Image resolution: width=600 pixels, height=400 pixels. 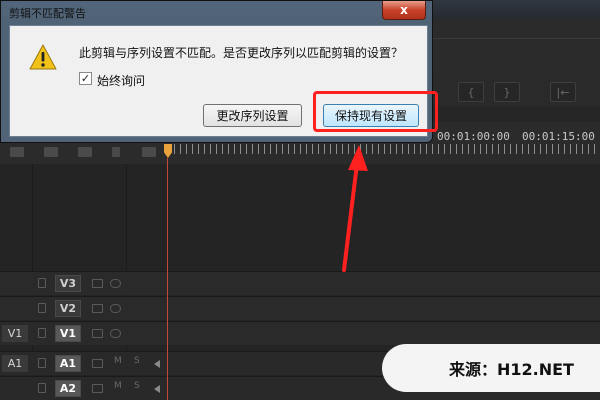 I want to click on watermark-text: 来源：H12.NET, so click(x=511, y=369).